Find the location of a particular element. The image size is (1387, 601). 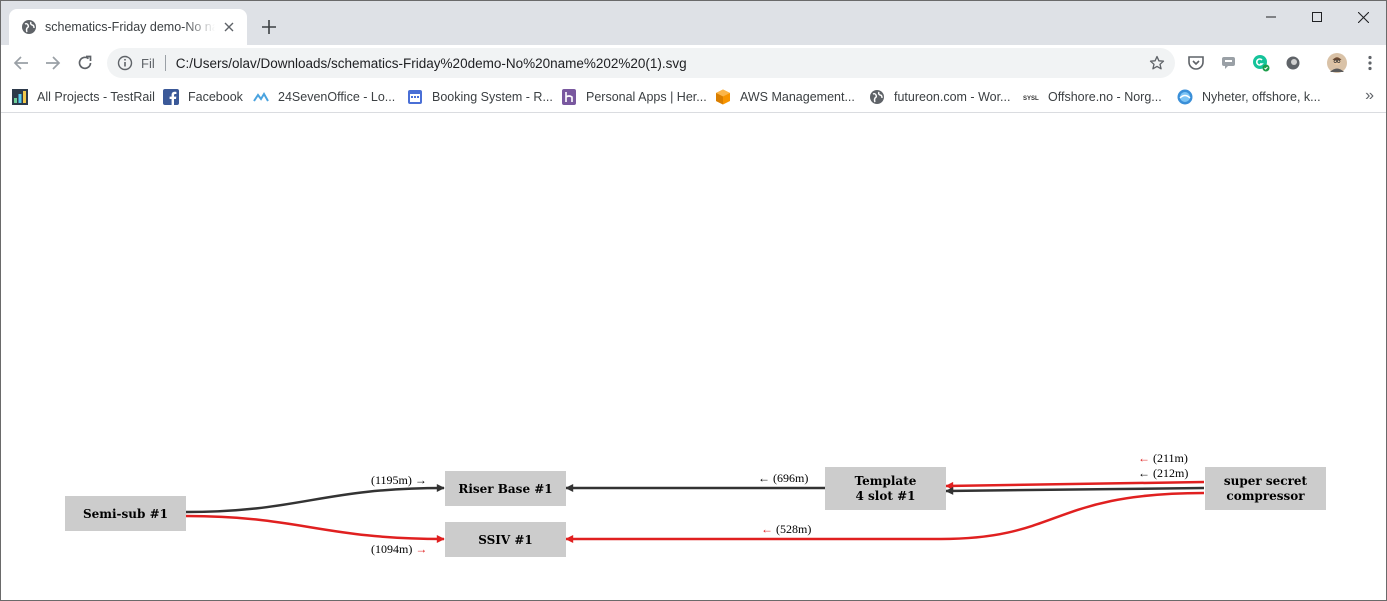

new-tab-button is located at coordinates (269, 27).